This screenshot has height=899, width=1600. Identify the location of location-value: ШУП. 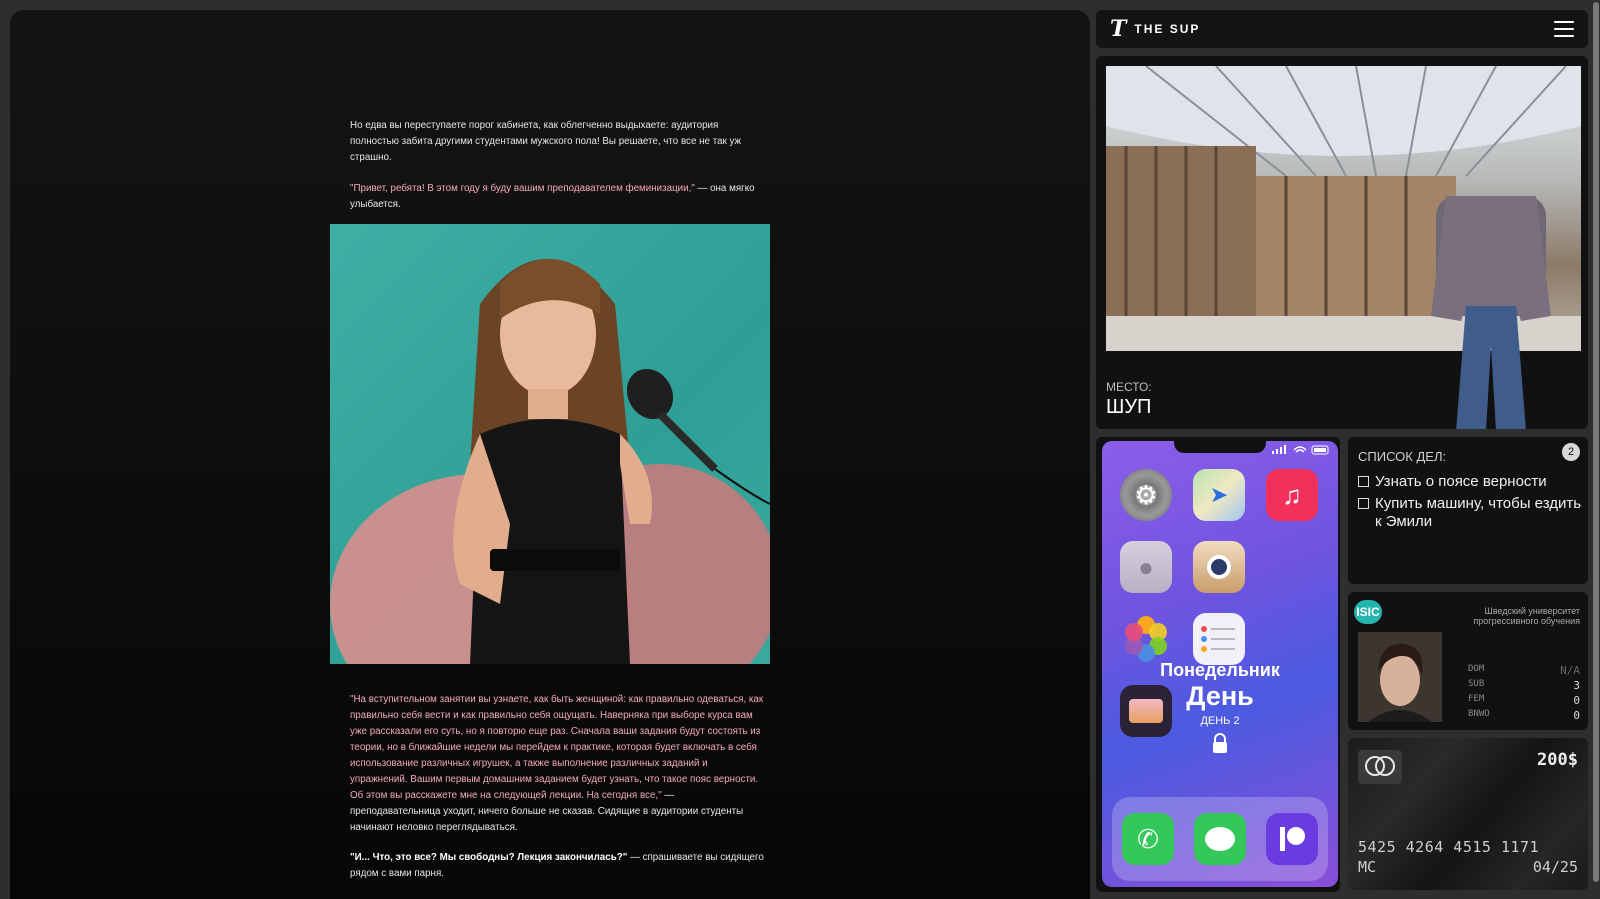
(1129, 407).